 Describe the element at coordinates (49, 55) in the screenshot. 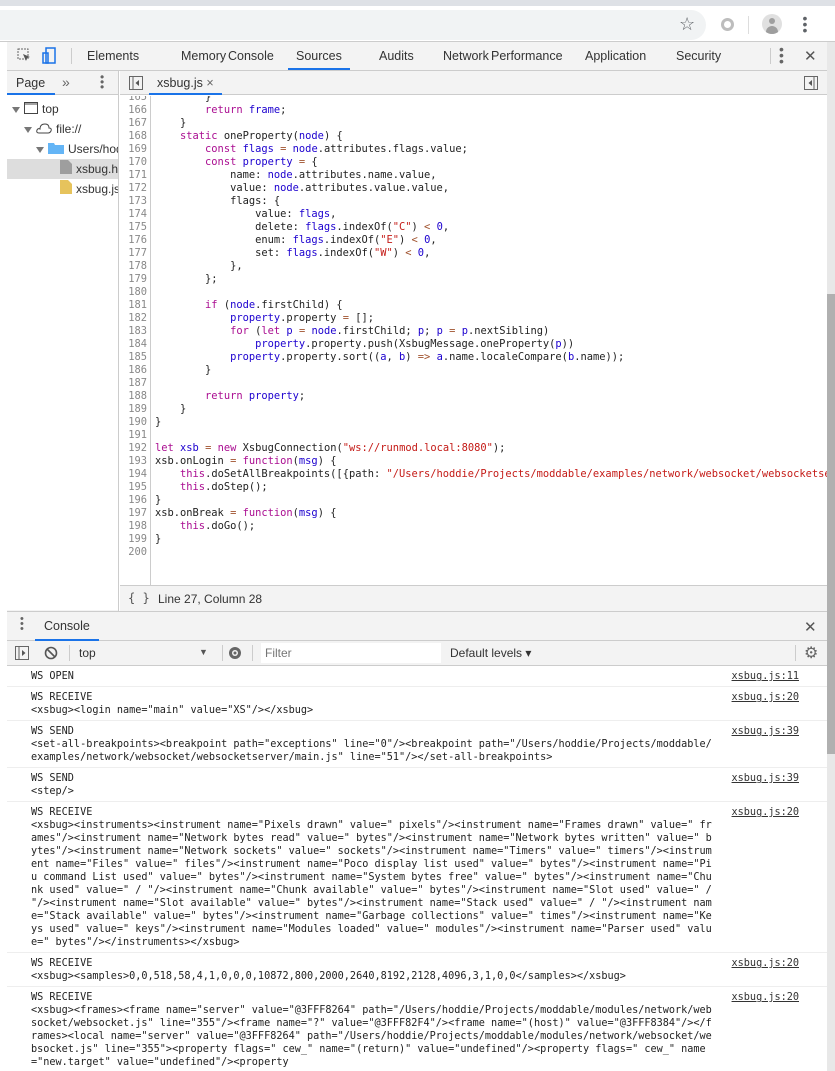

I see `device-toolbar-icon` at that location.